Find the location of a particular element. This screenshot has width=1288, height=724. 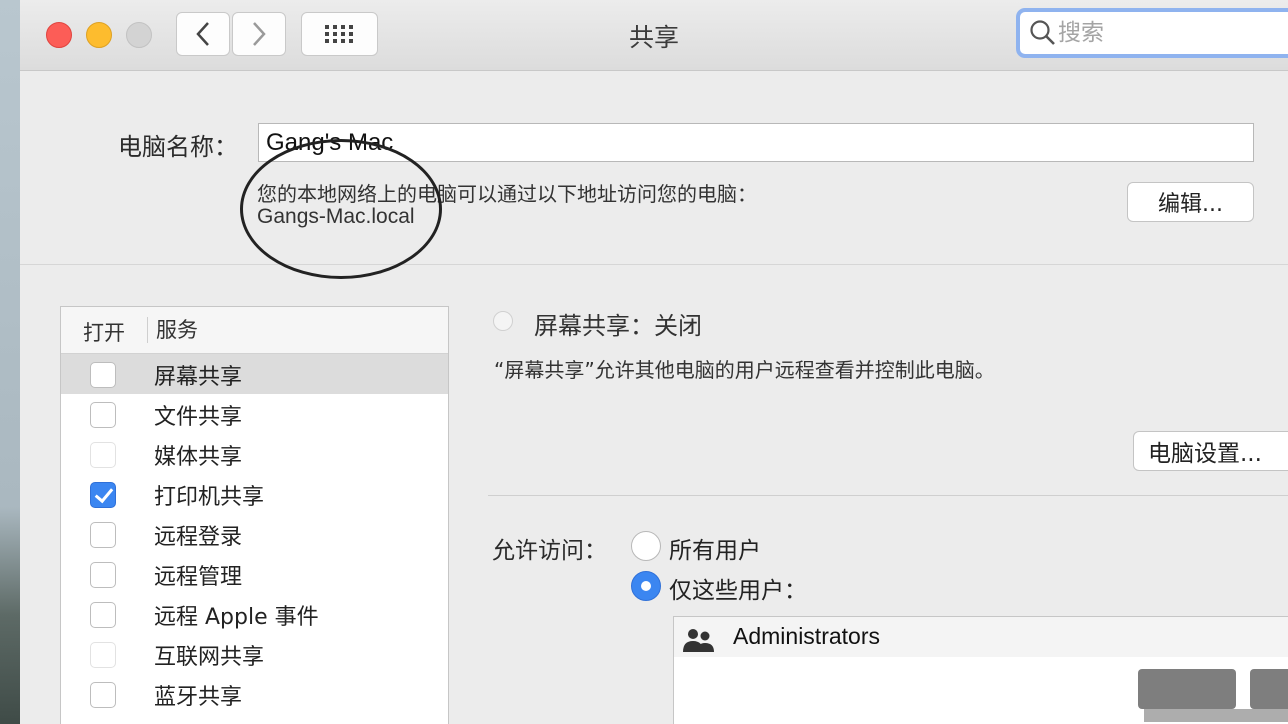

service-status: 屏幕共享：关闭 is located at coordinates (618, 326).